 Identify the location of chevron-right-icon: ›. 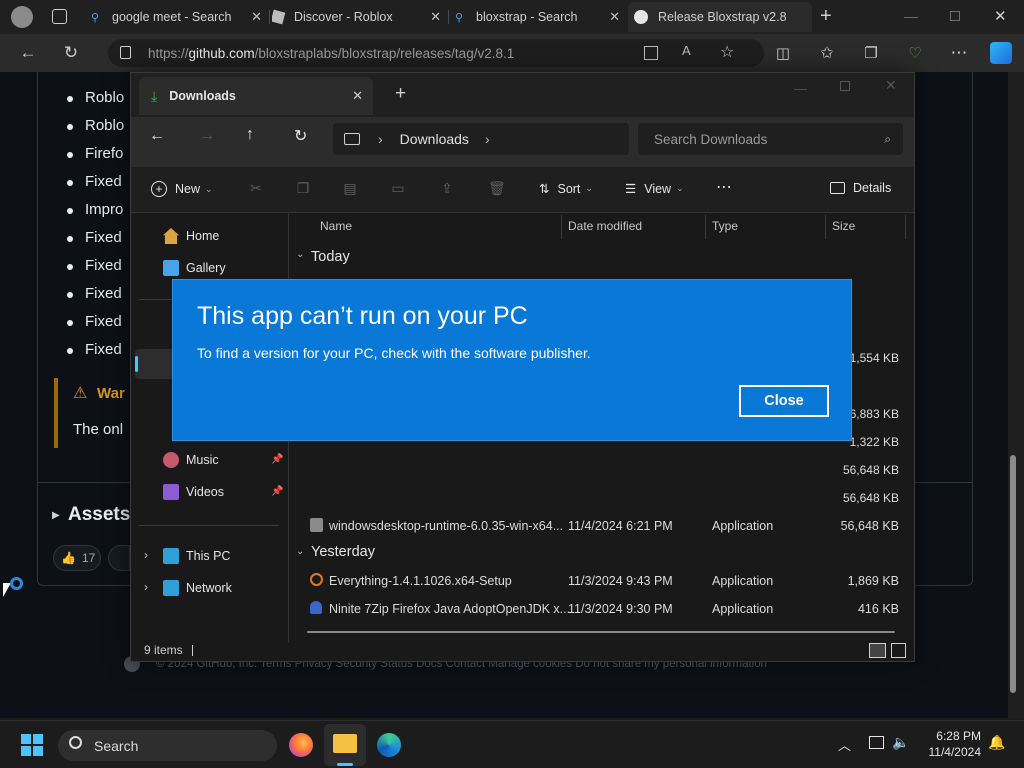
(380, 139).